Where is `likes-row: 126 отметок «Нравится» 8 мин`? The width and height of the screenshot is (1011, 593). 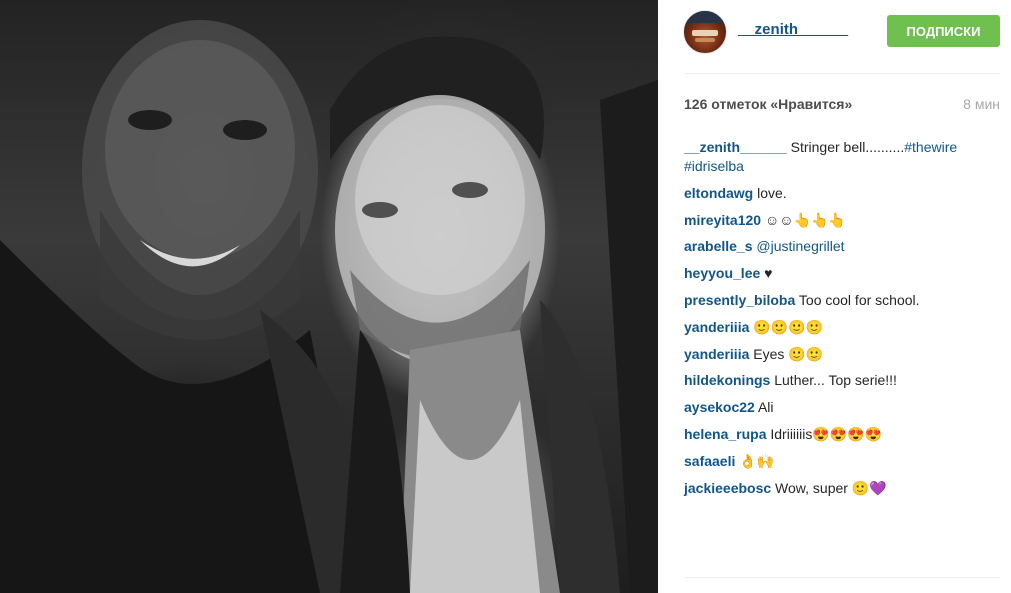
likes-row: 126 отметок «Нравится» 8 мин is located at coordinates (842, 106).